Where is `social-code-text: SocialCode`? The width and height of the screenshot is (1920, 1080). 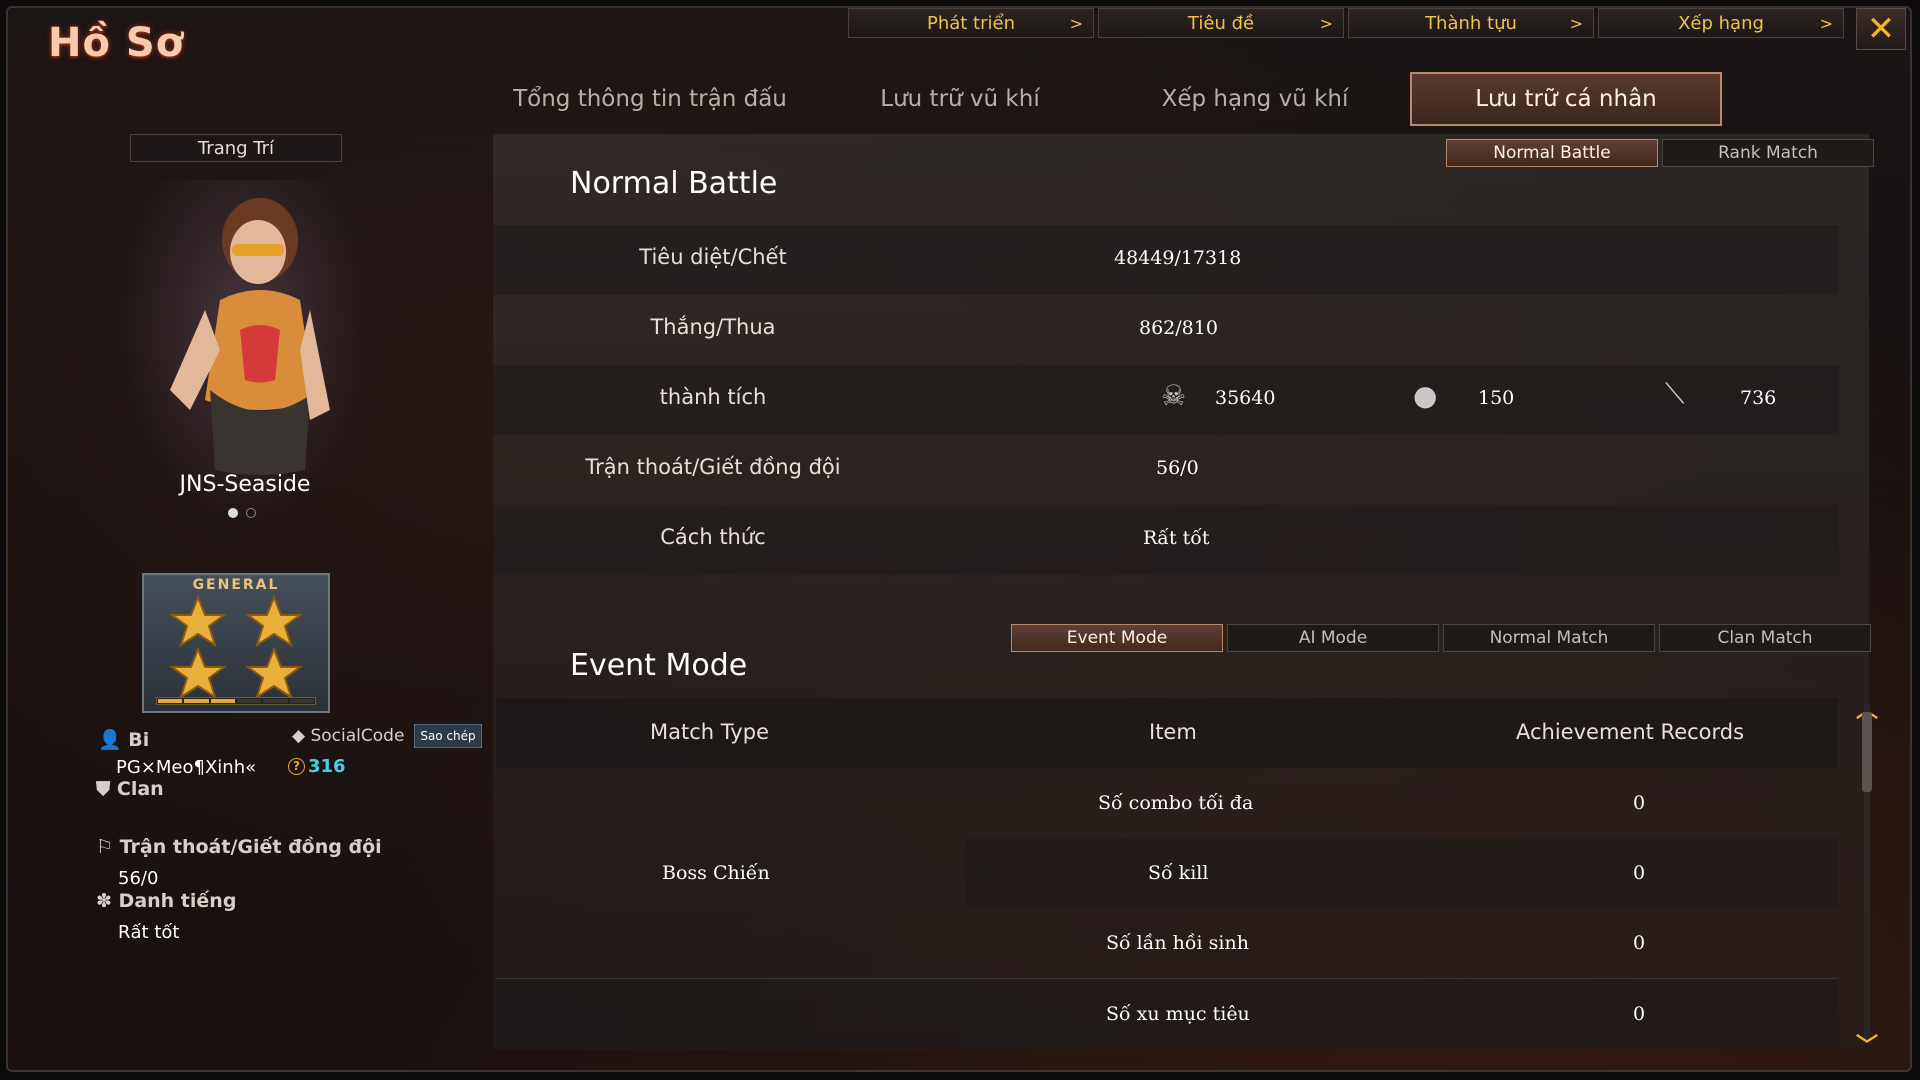 social-code-text: SocialCode is located at coordinates (357, 736).